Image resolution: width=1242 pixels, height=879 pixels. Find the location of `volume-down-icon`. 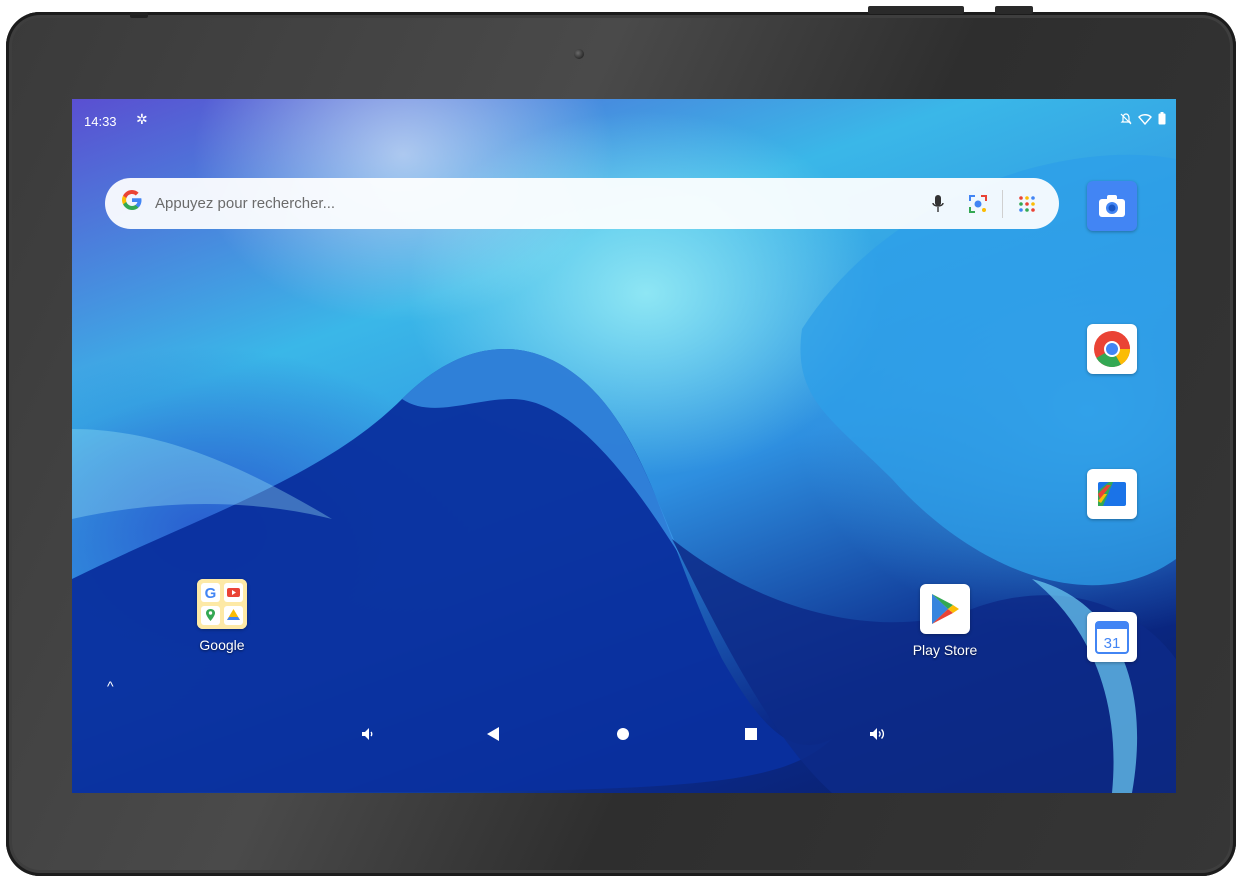

volume-down-icon is located at coordinates (369, 734).